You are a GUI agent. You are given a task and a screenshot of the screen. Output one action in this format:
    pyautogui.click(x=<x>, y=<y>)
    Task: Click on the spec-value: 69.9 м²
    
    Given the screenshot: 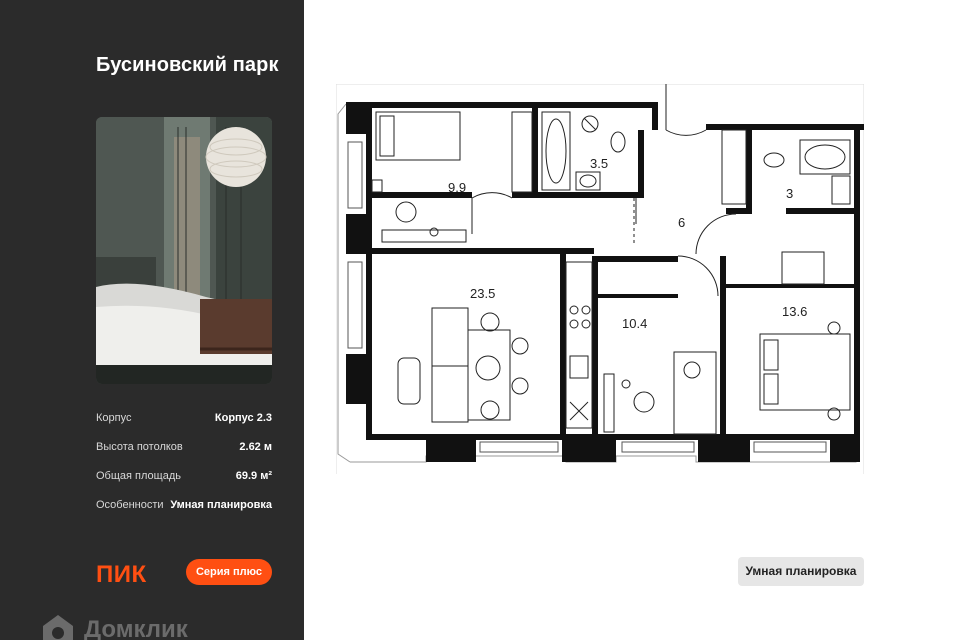 What is the action you would take?
    pyautogui.click(x=253, y=476)
    